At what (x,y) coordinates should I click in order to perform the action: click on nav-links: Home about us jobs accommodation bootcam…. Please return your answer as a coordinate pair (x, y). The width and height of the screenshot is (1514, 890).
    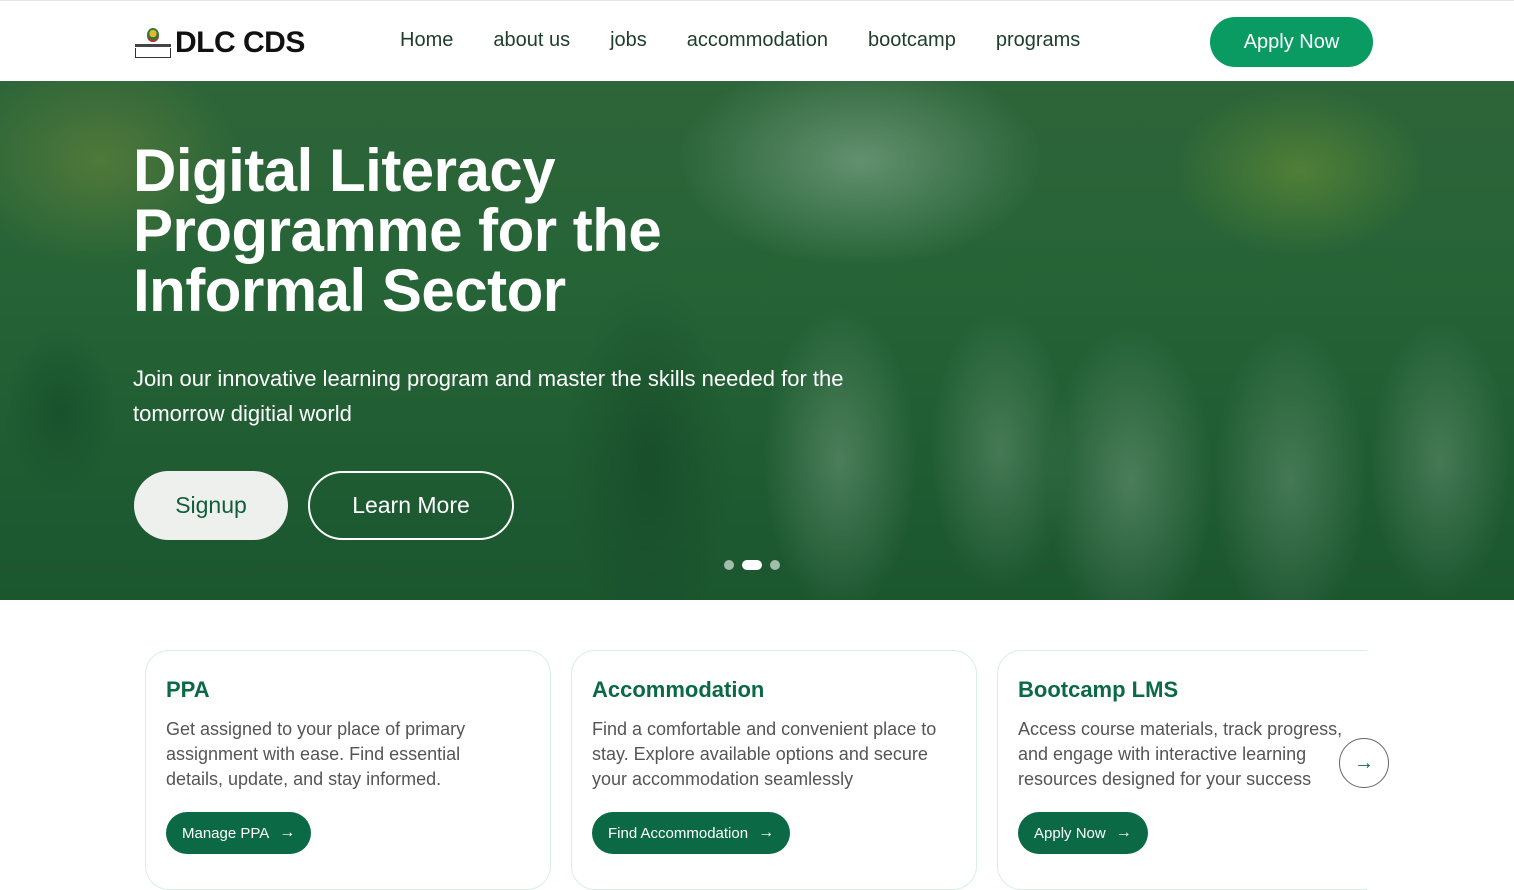
    Looking at the image, I should click on (760, 40).